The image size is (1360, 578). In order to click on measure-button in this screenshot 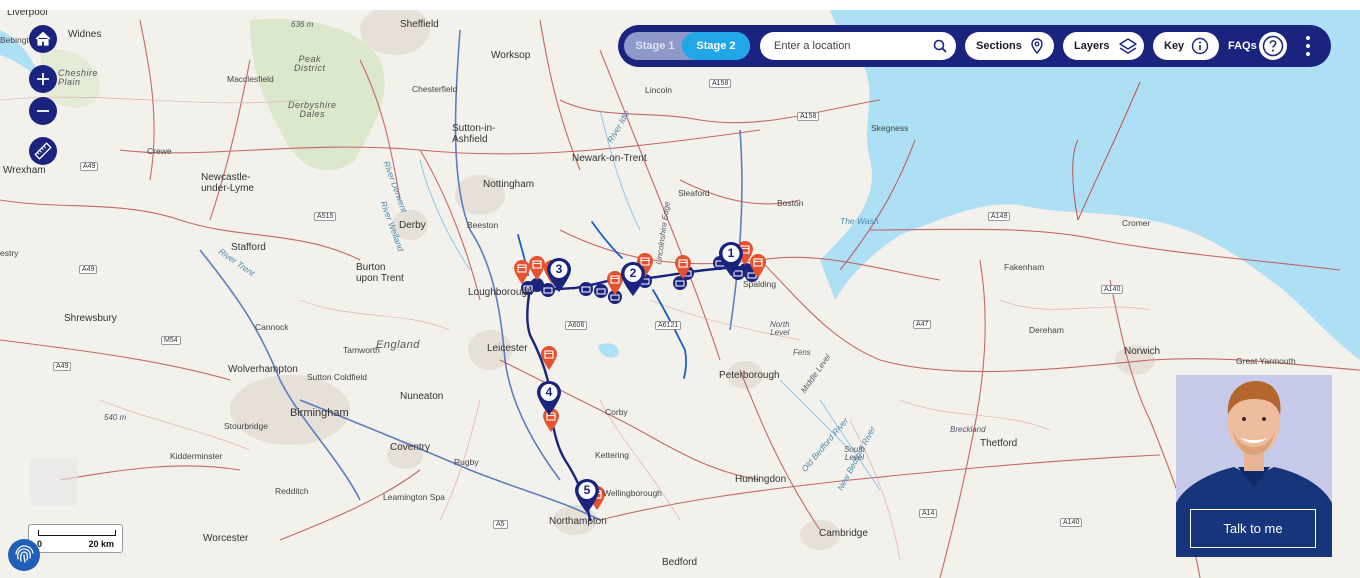, I will do `click(43, 151)`.